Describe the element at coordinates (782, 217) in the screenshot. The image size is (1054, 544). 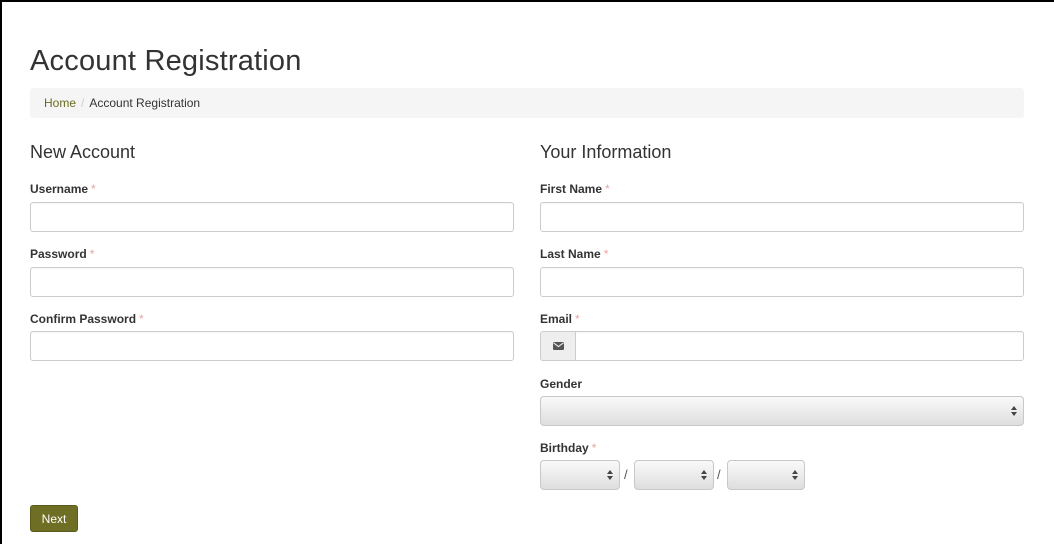
I see `first-name-input` at that location.